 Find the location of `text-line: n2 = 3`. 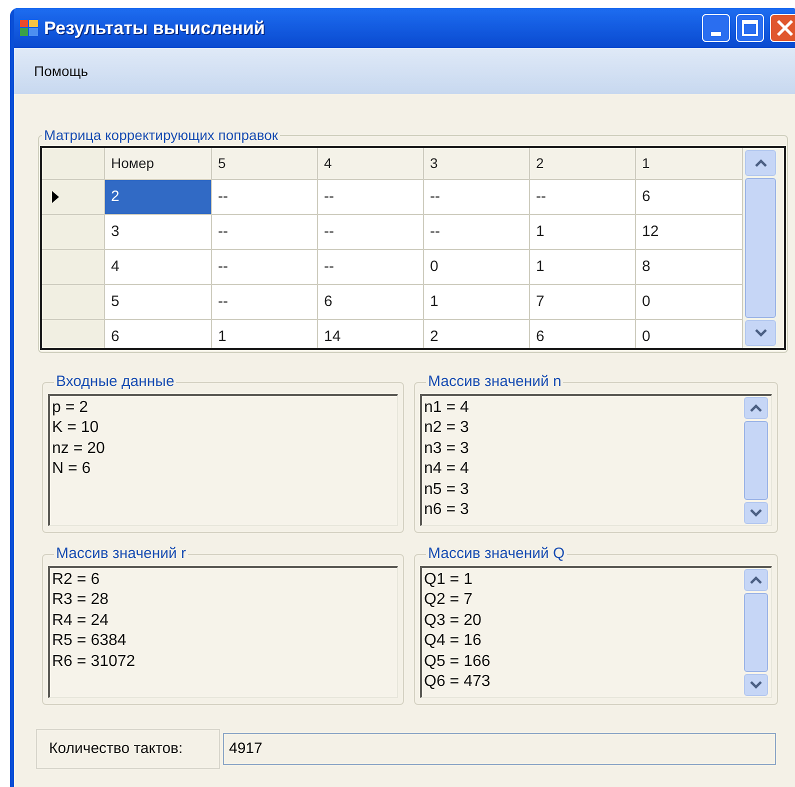

text-line: n2 = 3 is located at coordinates (446, 428).